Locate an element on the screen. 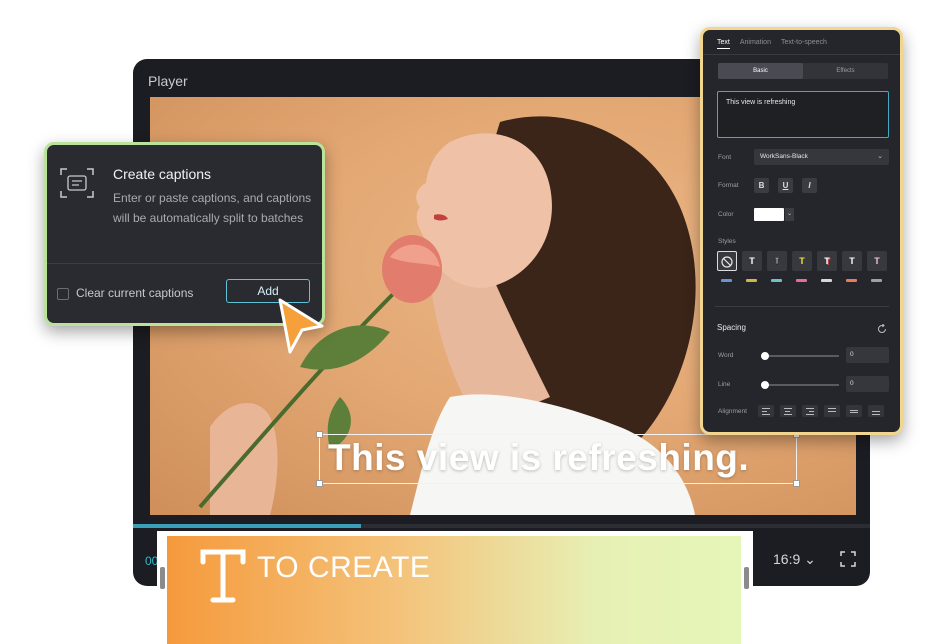  timeline-track is located at coordinates (501, 526).